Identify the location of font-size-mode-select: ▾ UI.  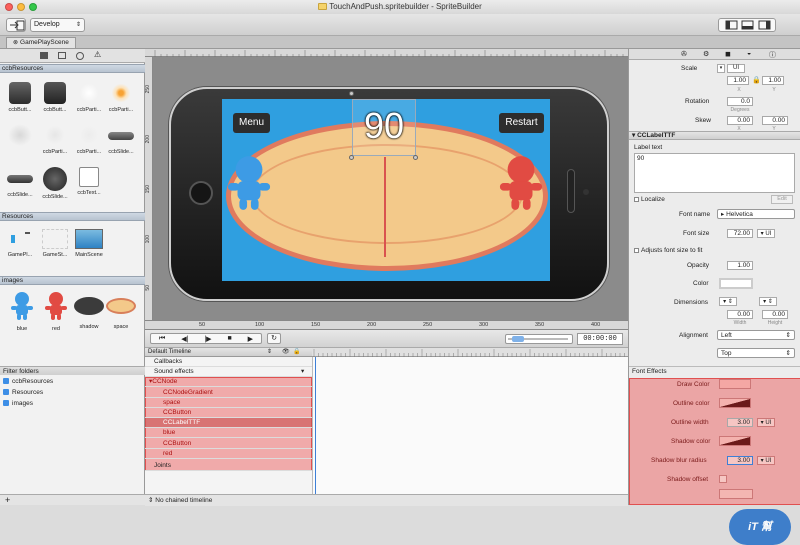
(766, 233).